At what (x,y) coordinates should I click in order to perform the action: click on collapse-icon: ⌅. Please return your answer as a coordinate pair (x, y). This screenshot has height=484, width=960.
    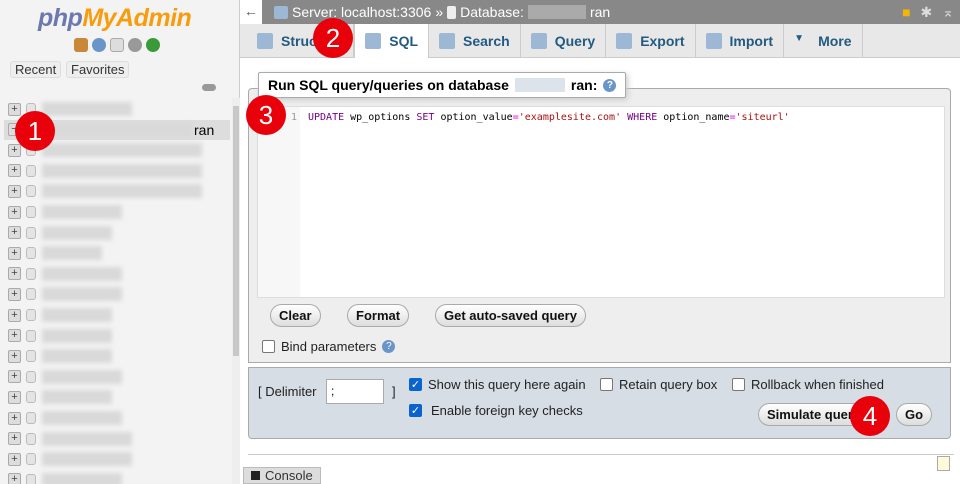
    Looking at the image, I should click on (948, 12).